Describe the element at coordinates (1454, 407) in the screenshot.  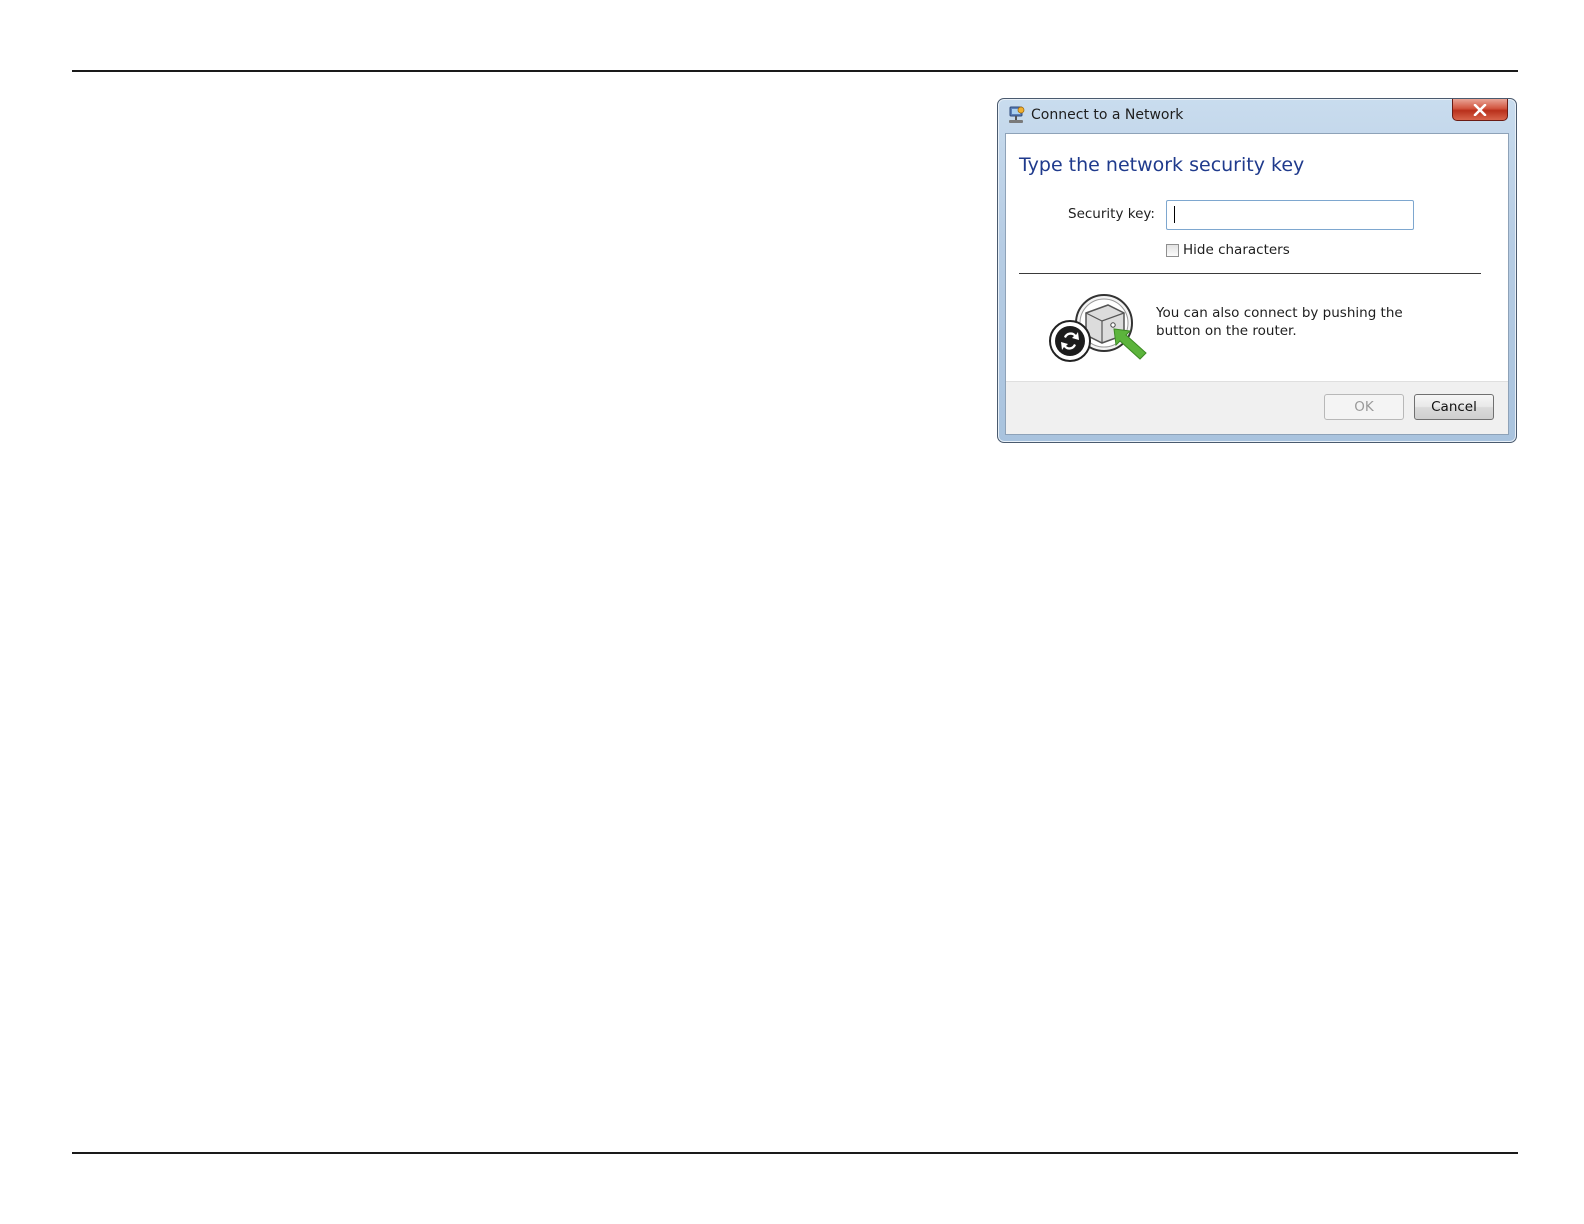
I see `cancel-button: Cancel` at that location.